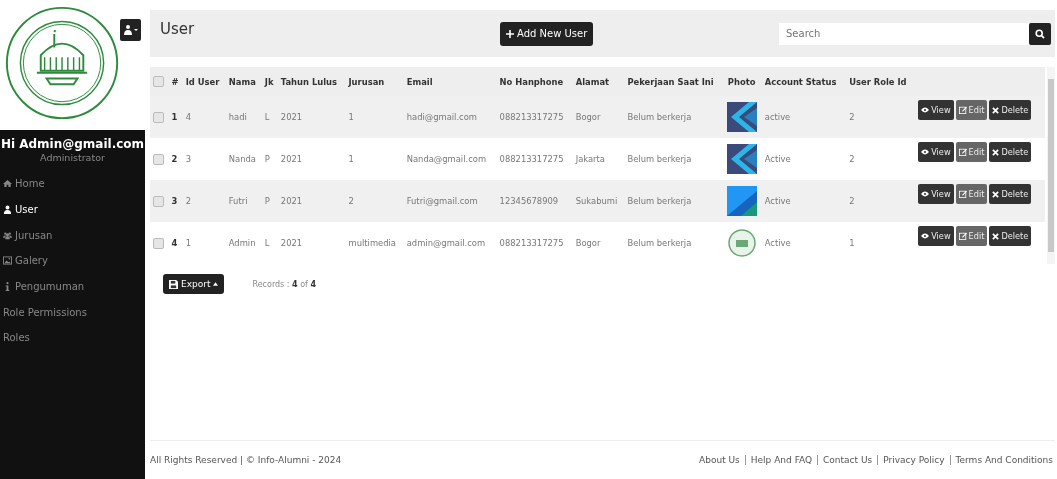 The image size is (1057, 479). Describe the element at coordinates (804, 81) in the screenshot. I see `column-header: Account Status` at that location.